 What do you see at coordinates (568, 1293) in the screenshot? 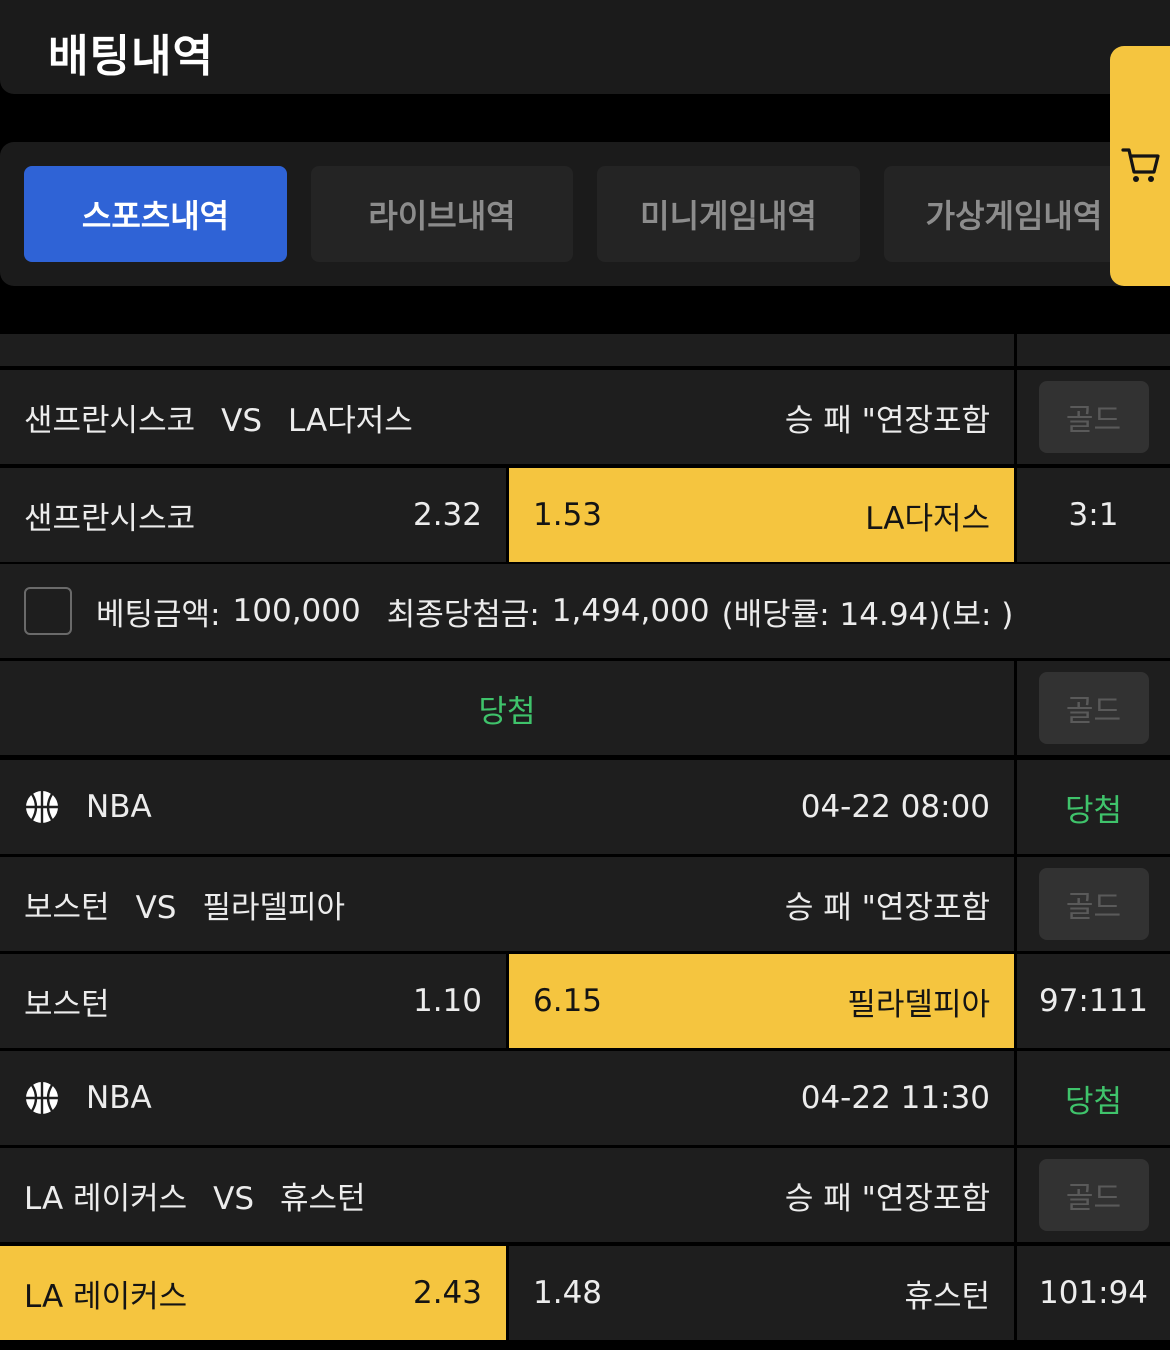
I see `away-odds: 1.48` at bounding box center [568, 1293].